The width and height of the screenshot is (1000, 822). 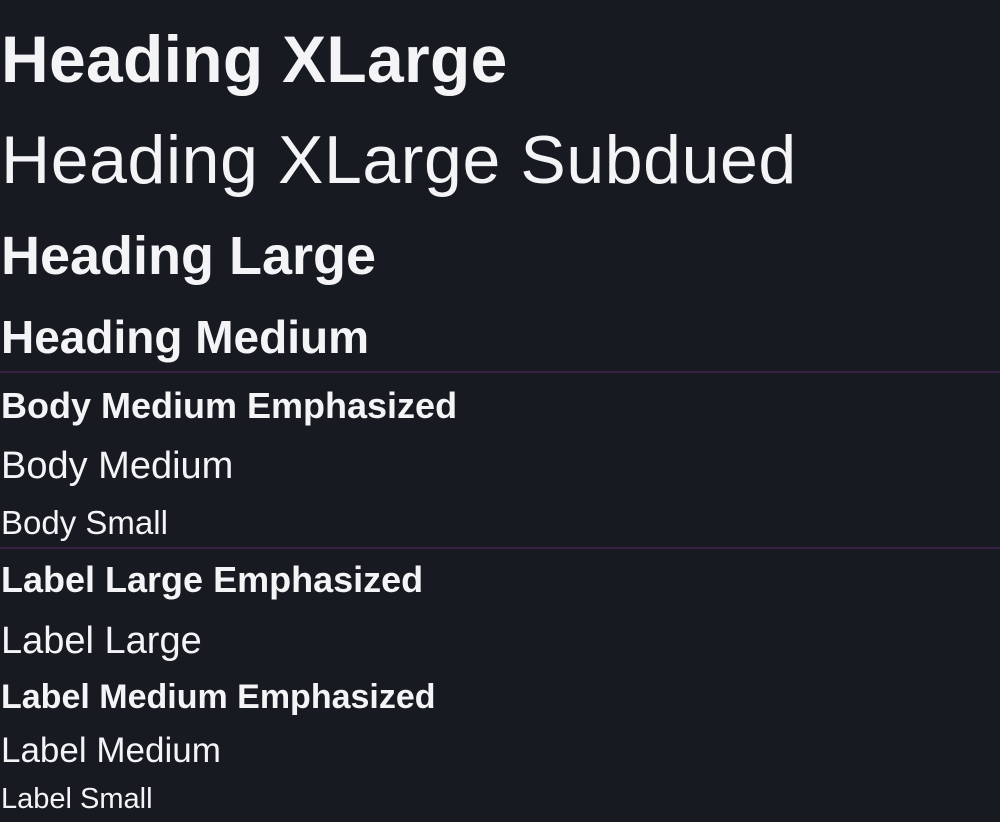 I want to click on heading-medium-sample: Heading Medium, so click(x=185, y=337).